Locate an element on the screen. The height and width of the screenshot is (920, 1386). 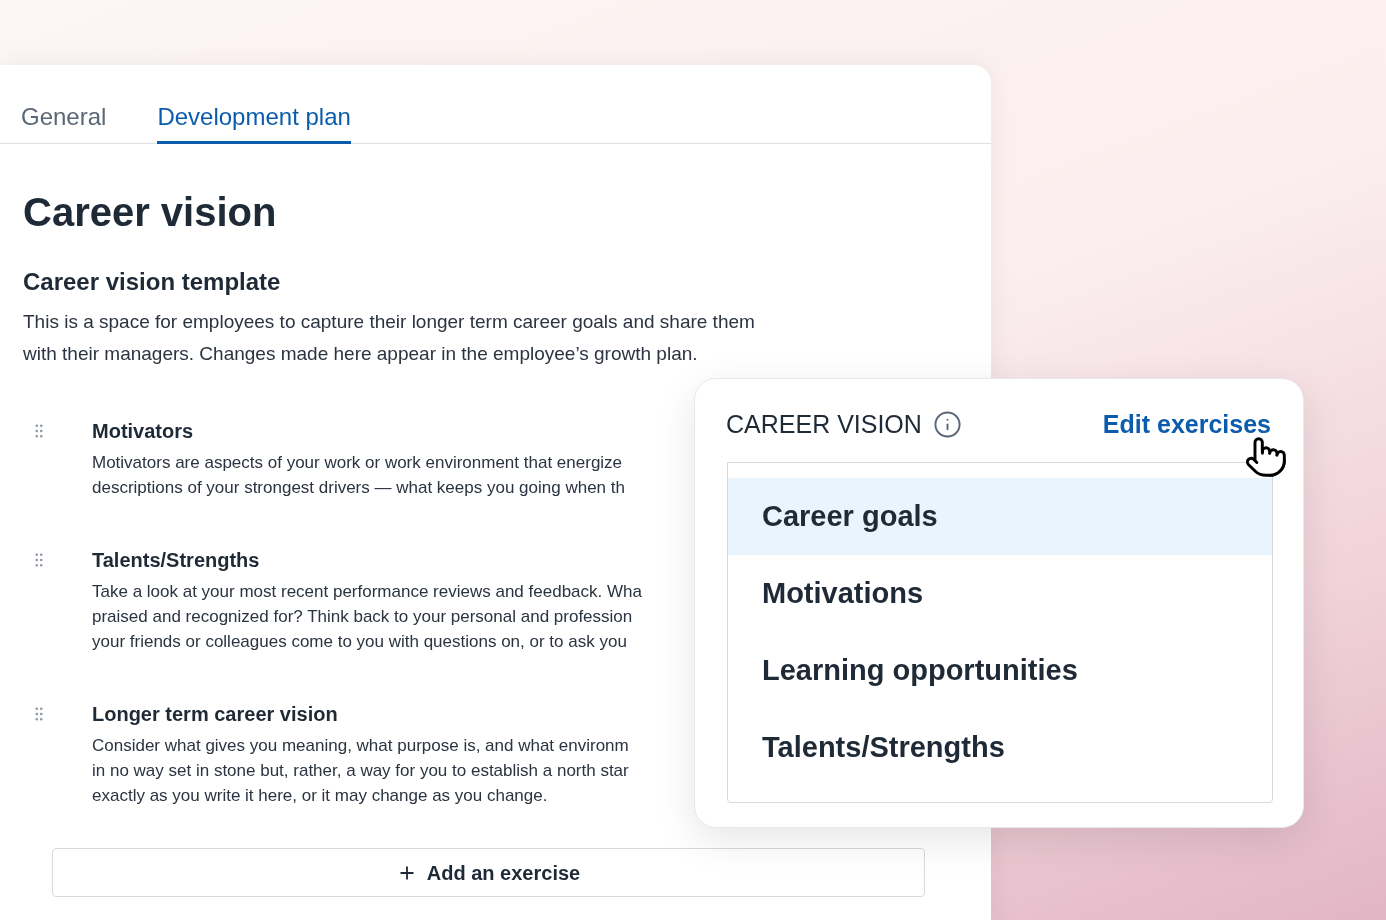
add-exercise-button: Add an exercise is located at coordinates (488, 872).